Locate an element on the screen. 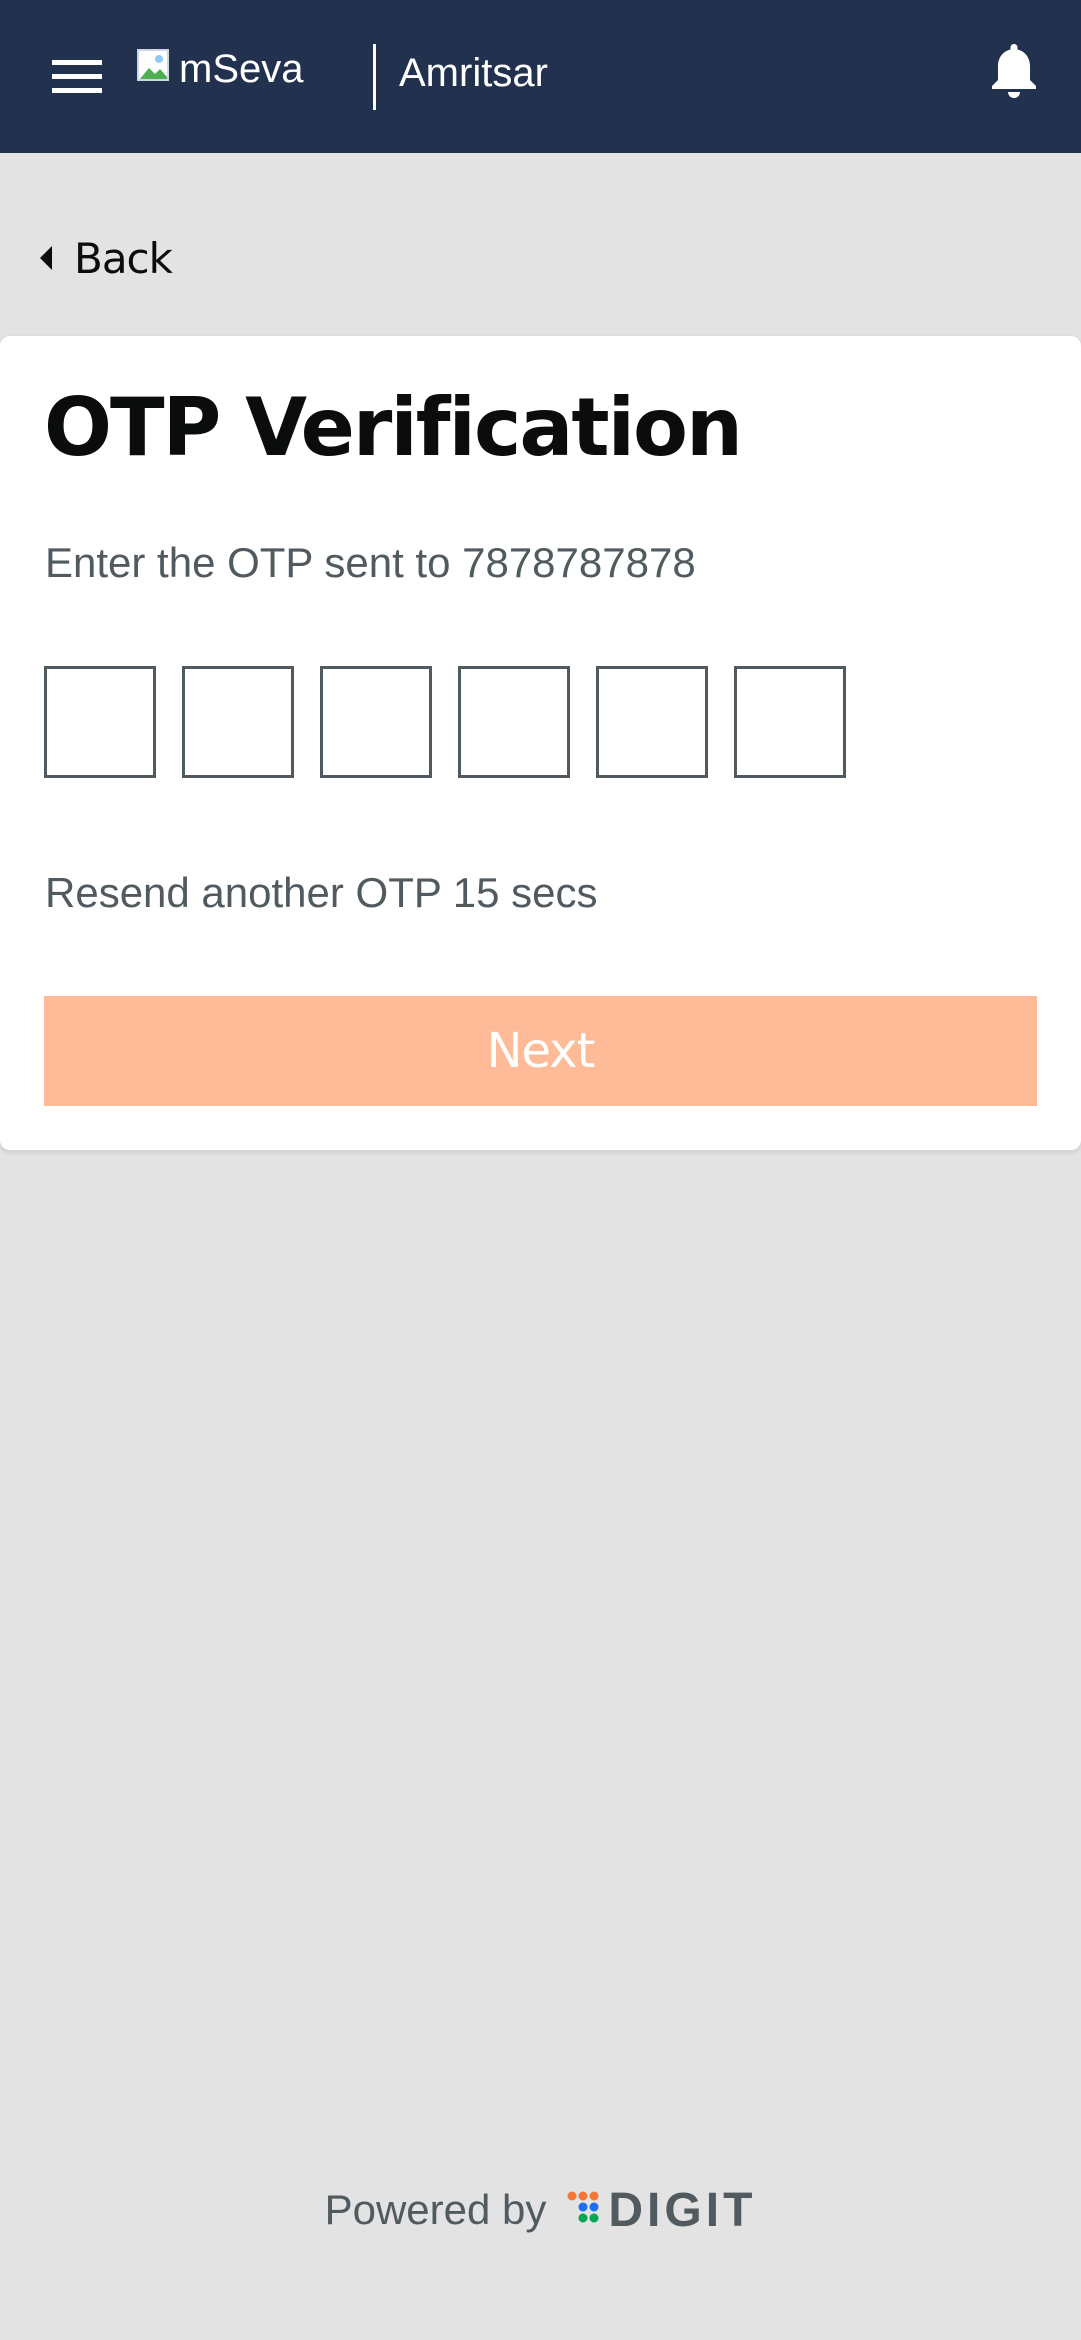 This screenshot has height=2340, width=1081. otp-input-group is located at coordinates (445, 722).